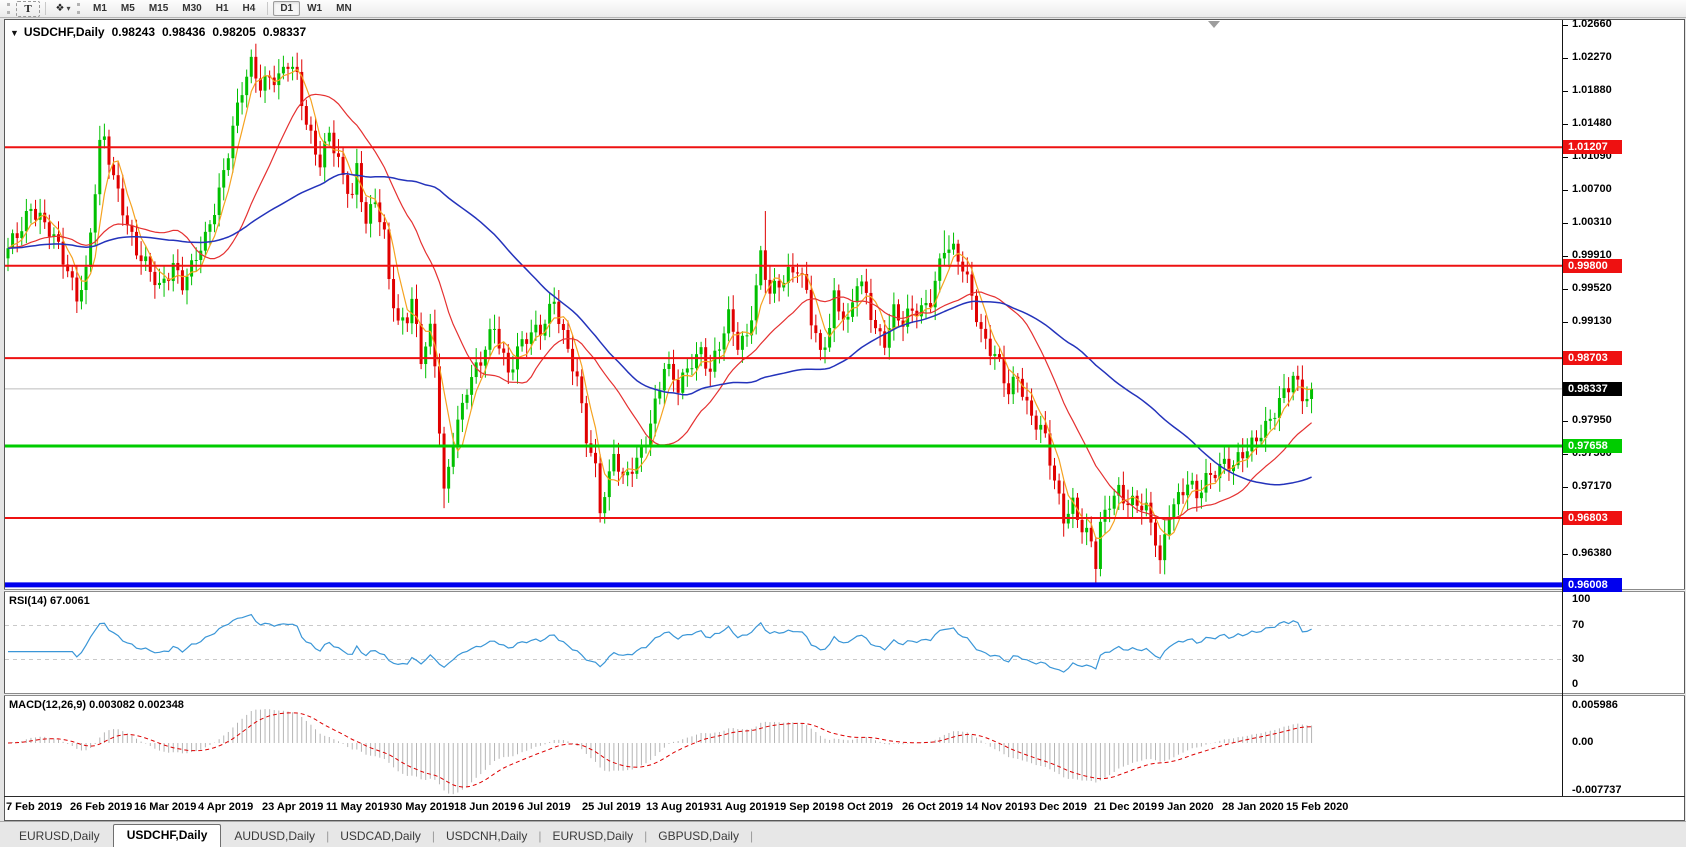 Image resolution: width=1686 pixels, height=847 pixels. I want to click on macd-tick-label: 0.00, so click(1583, 742).